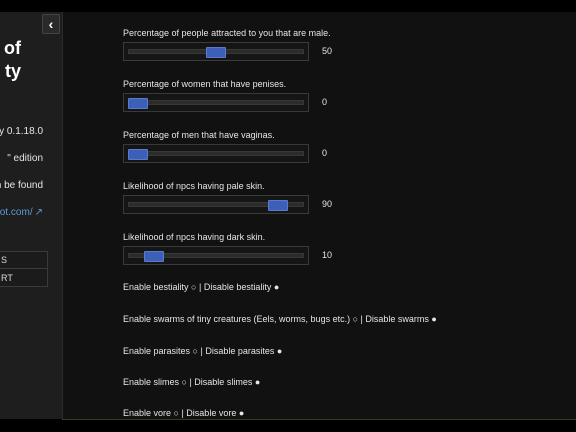 The width and height of the screenshot is (576, 432). I want to click on game-title-line-2: ty, so click(12, 71).